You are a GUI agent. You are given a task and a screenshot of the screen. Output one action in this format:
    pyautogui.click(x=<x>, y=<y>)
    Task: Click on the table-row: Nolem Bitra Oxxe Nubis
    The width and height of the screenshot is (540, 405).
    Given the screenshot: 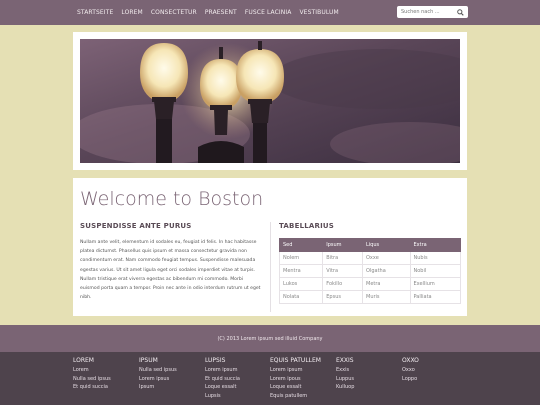 What is the action you would take?
    pyautogui.click(x=369, y=258)
    